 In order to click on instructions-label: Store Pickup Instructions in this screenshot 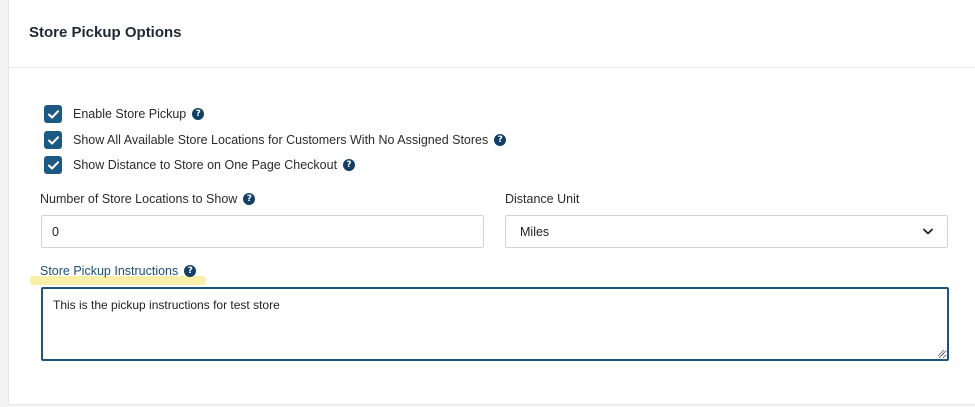, I will do `click(109, 271)`.